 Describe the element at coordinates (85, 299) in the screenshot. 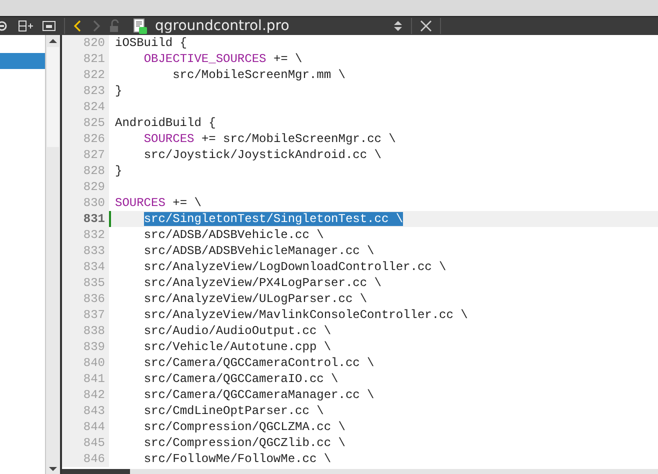

I see `line-number: 836` at that location.